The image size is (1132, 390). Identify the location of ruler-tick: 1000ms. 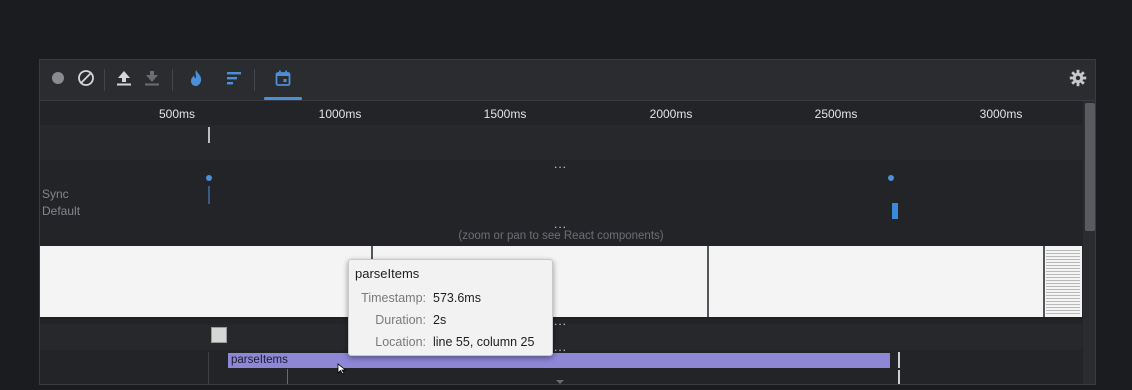
(340, 114).